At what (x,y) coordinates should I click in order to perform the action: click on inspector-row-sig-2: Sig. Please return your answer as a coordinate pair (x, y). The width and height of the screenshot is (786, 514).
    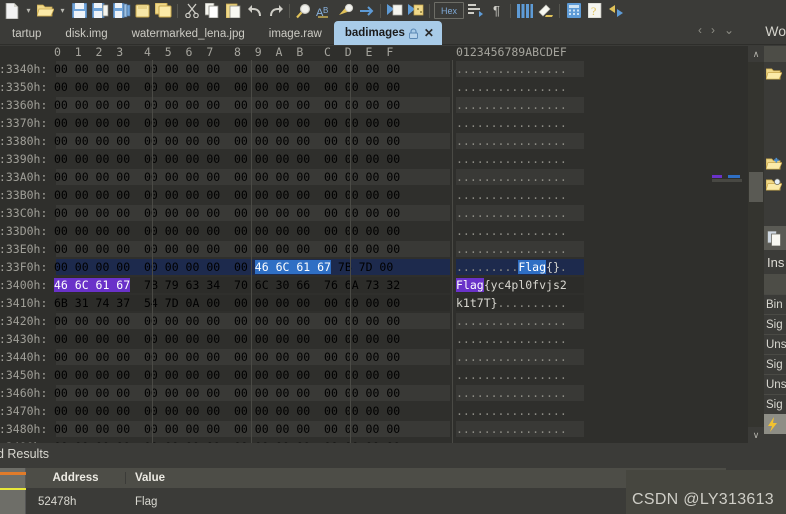
    Looking at the image, I should click on (775, 364).